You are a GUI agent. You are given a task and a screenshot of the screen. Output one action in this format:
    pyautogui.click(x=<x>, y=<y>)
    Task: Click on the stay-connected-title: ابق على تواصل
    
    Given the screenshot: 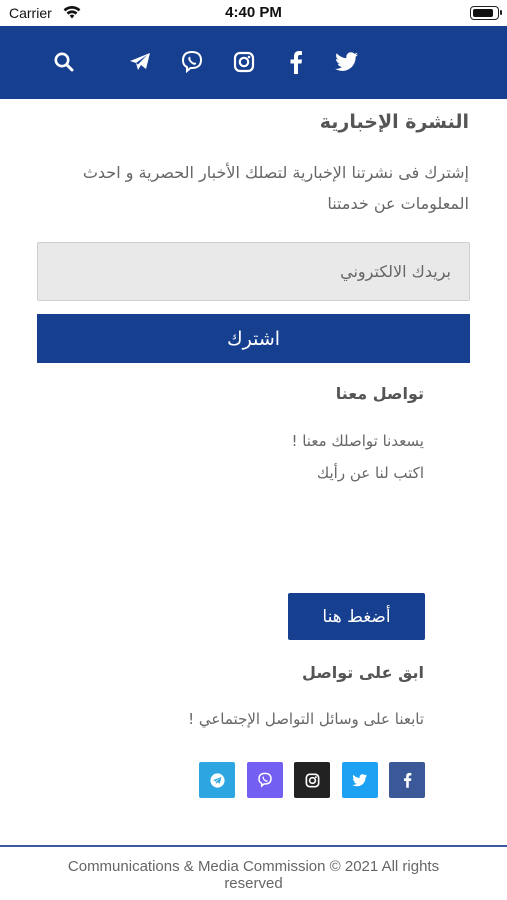 What is the action you would take?
    pyautogui.click(x=363, y=672)
    